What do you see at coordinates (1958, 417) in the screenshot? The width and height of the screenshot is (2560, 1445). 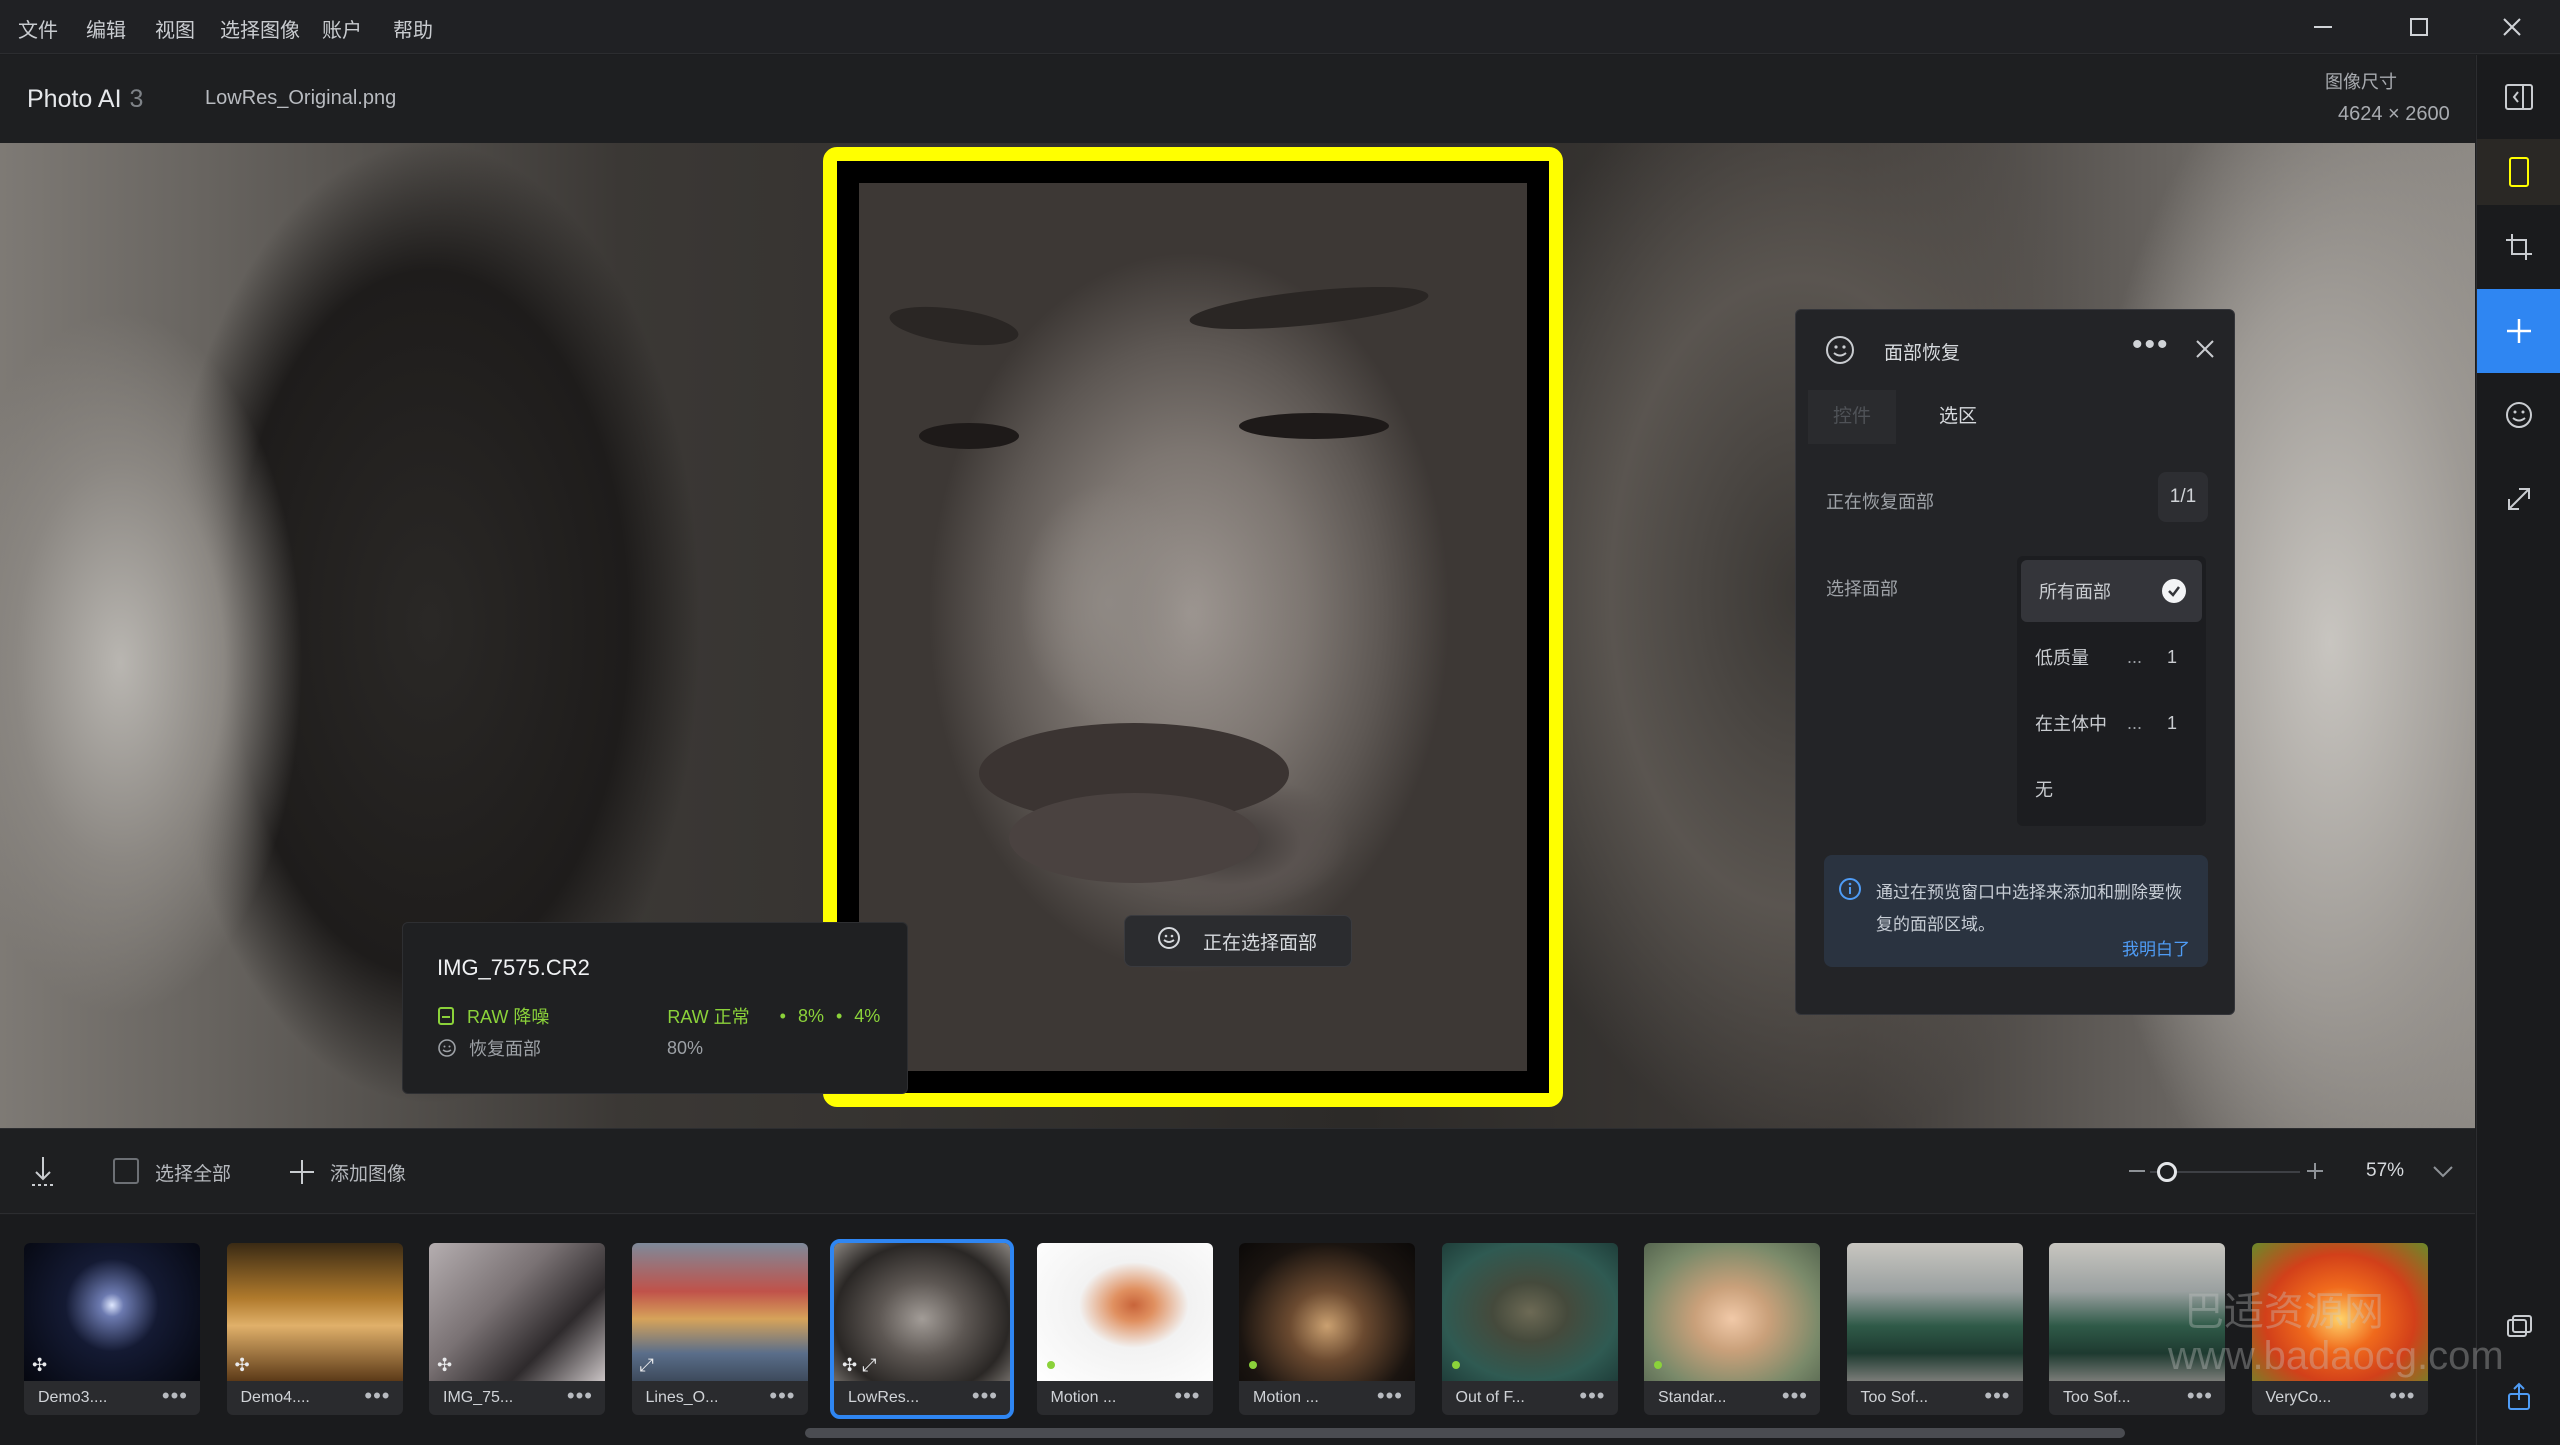 I see `tab-selection: 选区` at bounding box center [1958, 417].